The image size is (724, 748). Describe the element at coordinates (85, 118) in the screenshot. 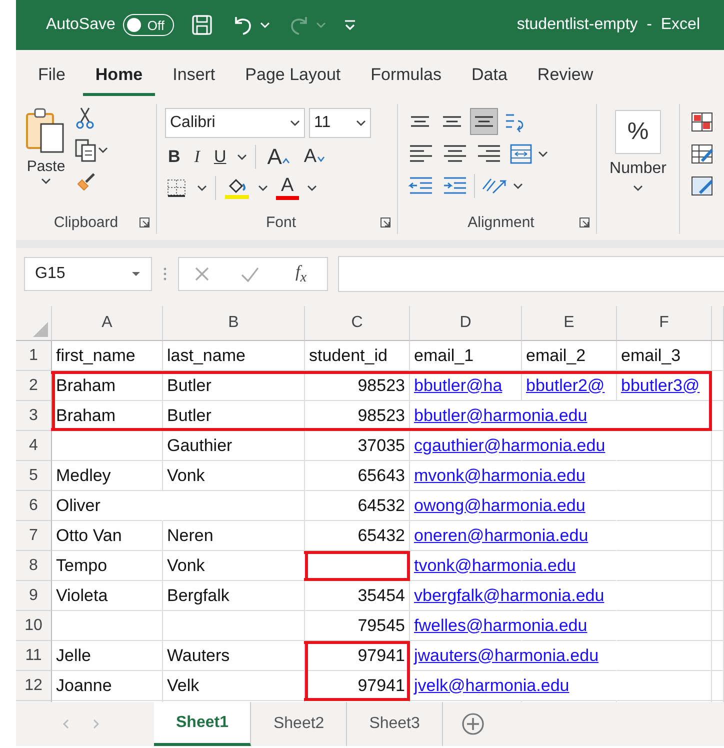

I see `scissors-icon` at that location.